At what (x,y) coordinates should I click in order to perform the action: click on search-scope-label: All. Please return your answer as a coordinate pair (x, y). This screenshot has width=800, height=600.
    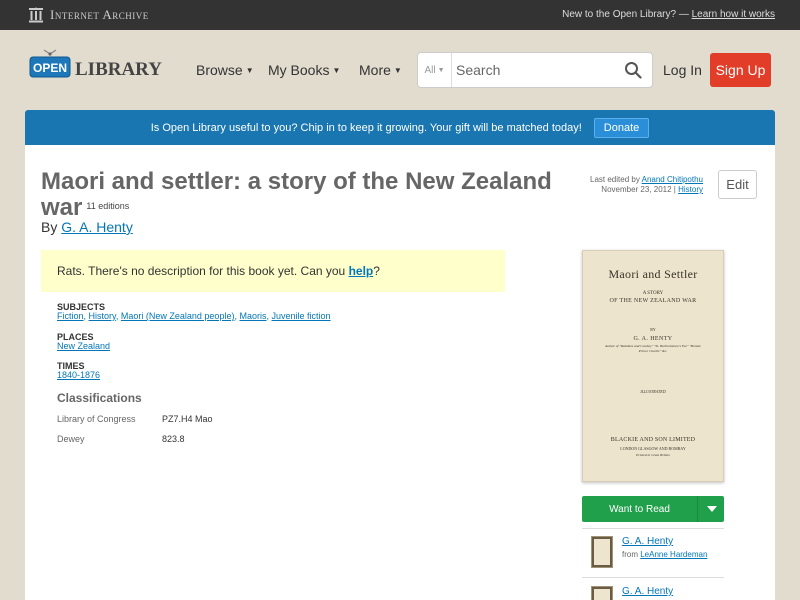
    Looking at the image, I should click on (430, 70).